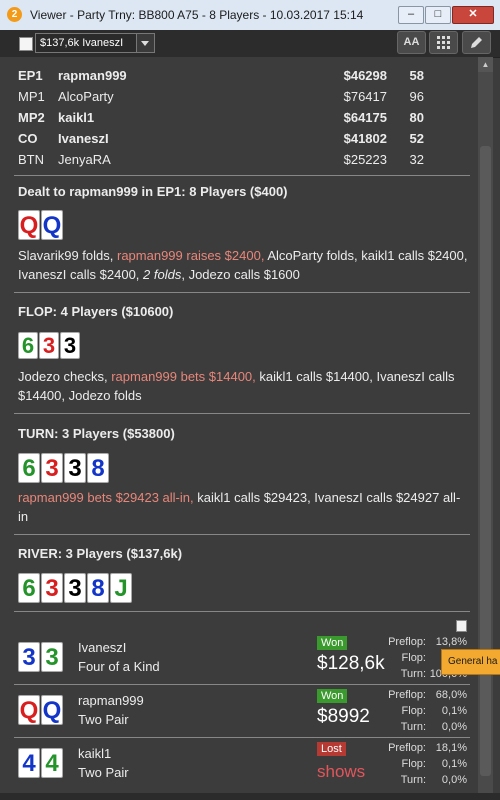 This screenshot has width=500, height=800. Describe the element at coordinates (106, 497) in the screenshot. I see `hero-action: rapman999 bets $29423 all-in,` at that location.